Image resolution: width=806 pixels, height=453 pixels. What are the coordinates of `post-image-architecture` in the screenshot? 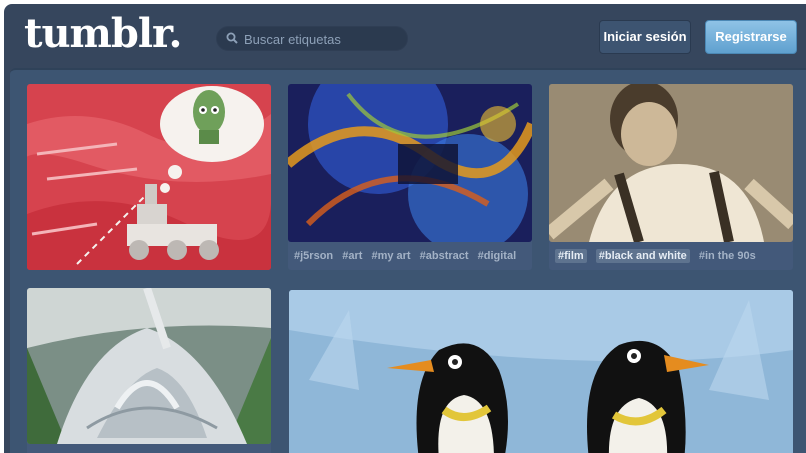 It's located at (149, 366).